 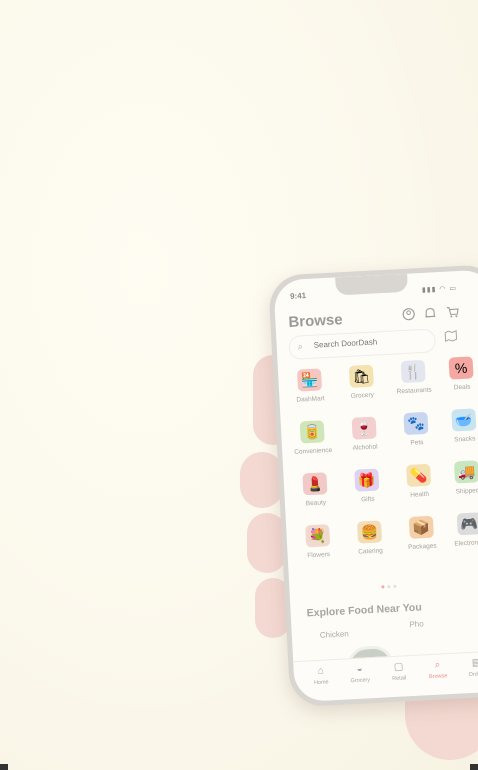 I want to click on category-label: Pets, so click(x=417, y=443).